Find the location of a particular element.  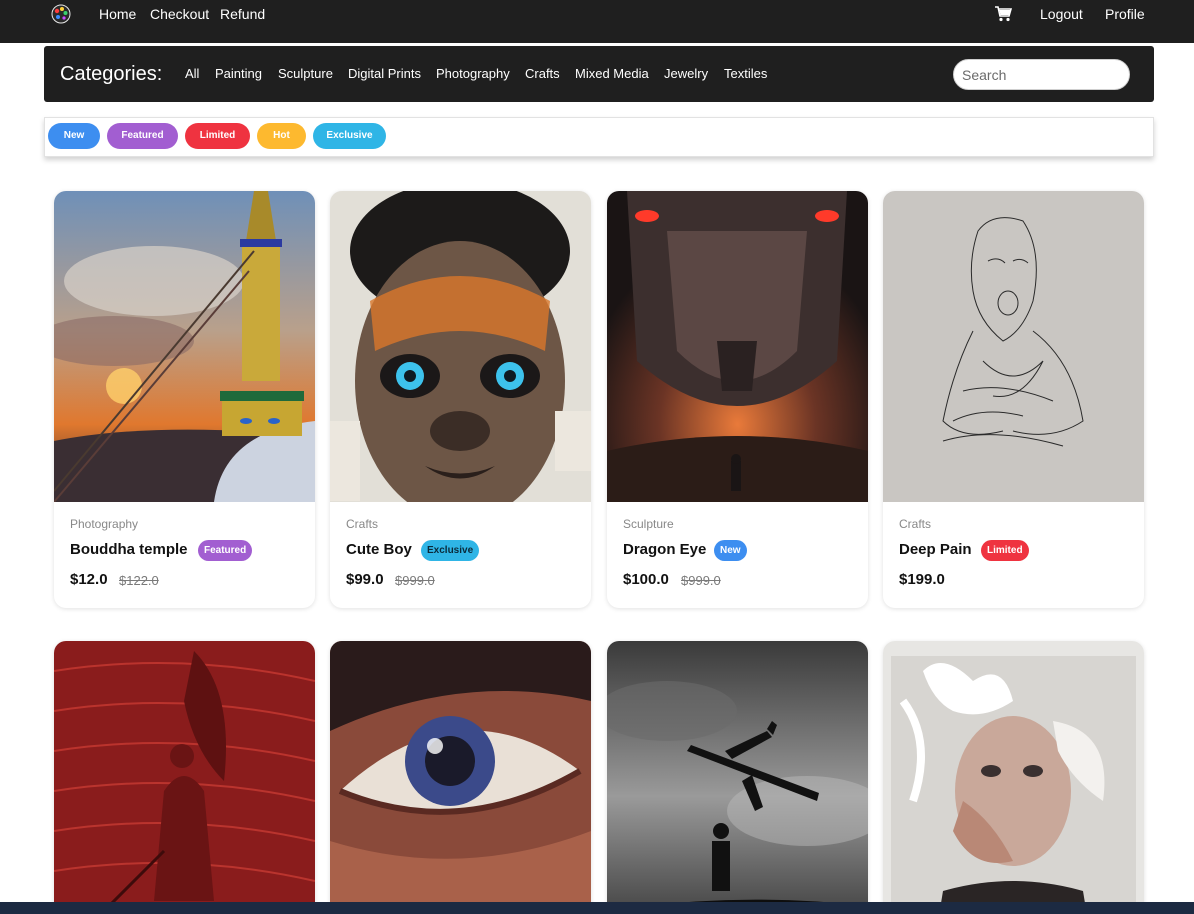

product-price: $12.0 is located at coordinates (89, 579).